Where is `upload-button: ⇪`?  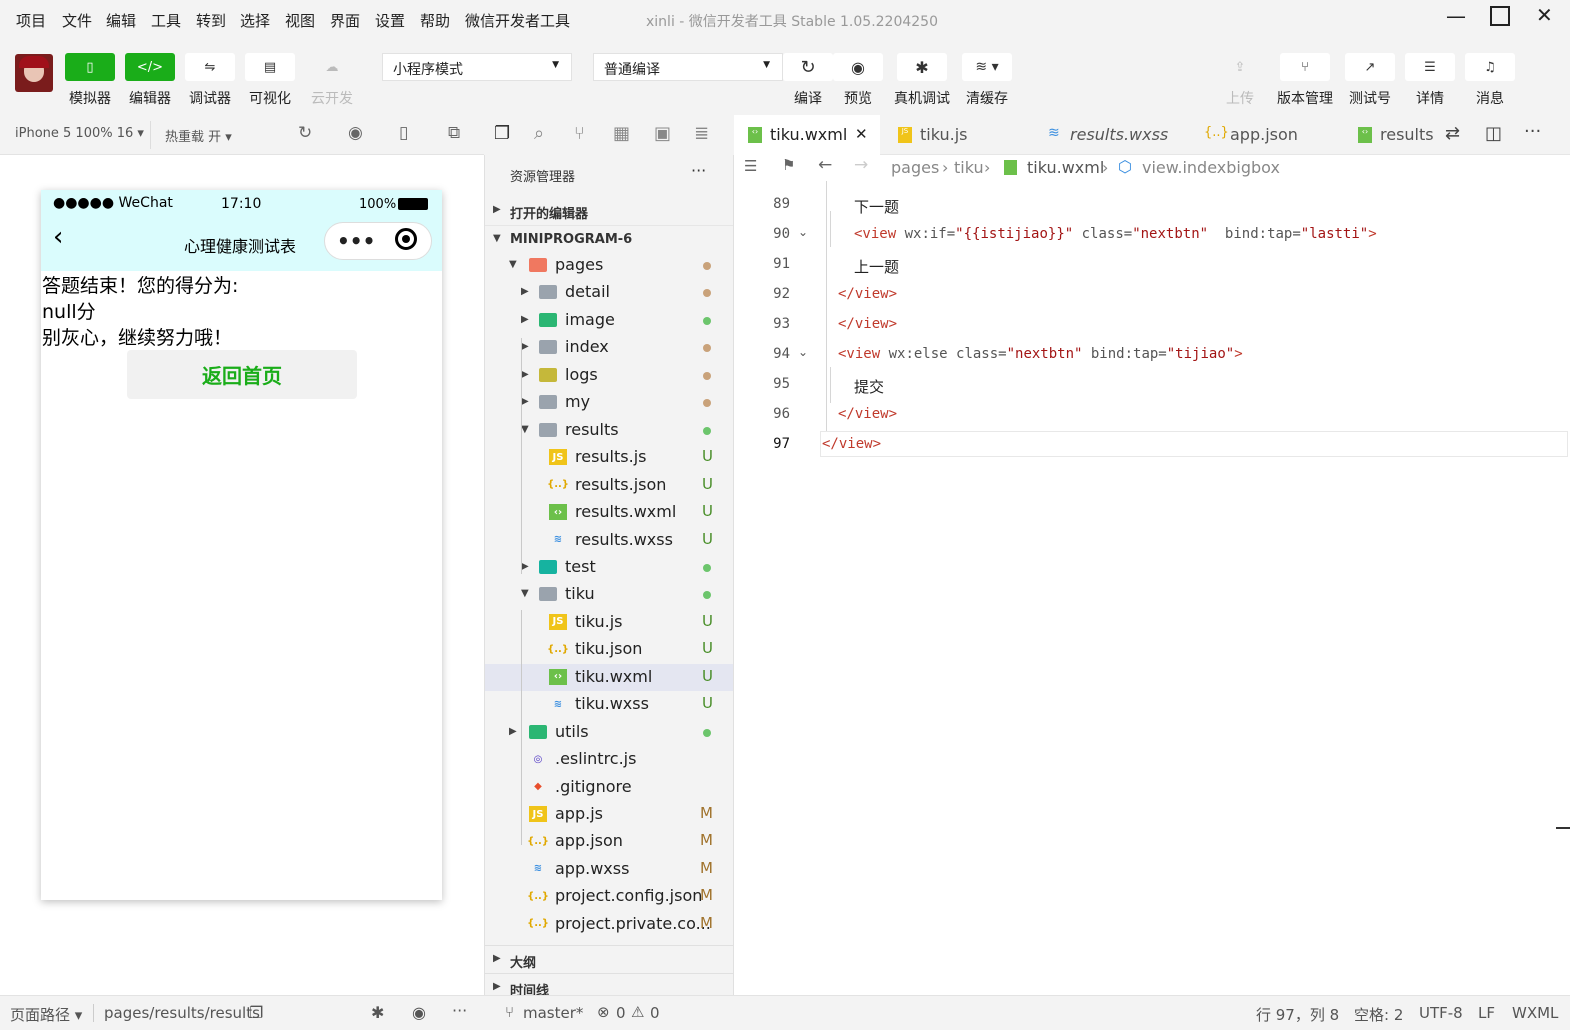
upload-button: ⇪ is located at coordinates (1240, 67).